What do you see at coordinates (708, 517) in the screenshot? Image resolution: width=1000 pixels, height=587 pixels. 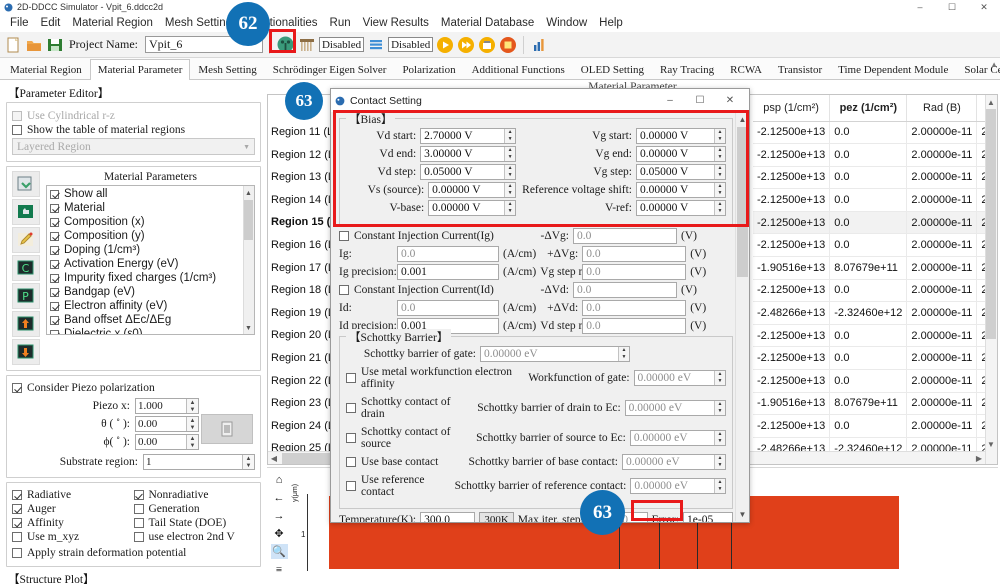 I see `error-input: 1e-05` at bounding box center [708, 517].